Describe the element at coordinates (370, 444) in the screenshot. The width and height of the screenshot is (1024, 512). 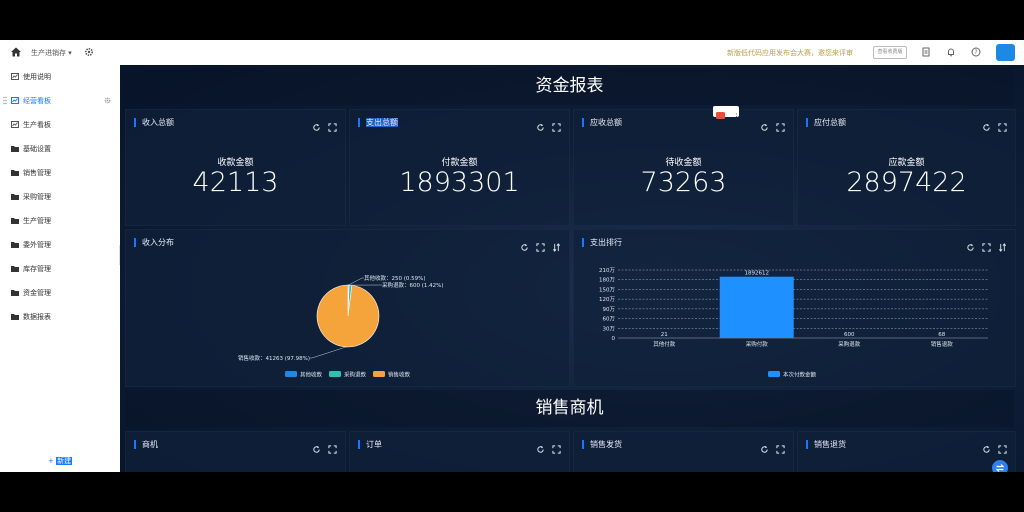
I see `panel-title: 订单` at that location.